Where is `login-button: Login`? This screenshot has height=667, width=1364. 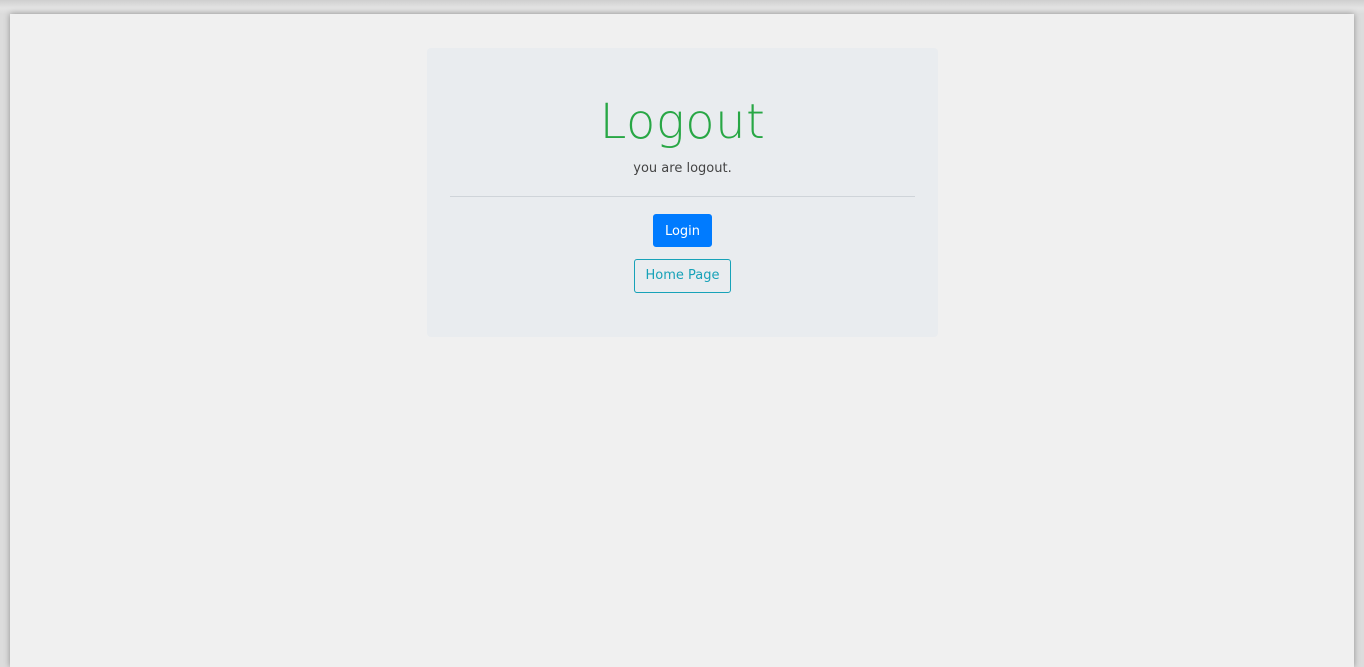
login-button: Login is located at coordinates (682, 230).